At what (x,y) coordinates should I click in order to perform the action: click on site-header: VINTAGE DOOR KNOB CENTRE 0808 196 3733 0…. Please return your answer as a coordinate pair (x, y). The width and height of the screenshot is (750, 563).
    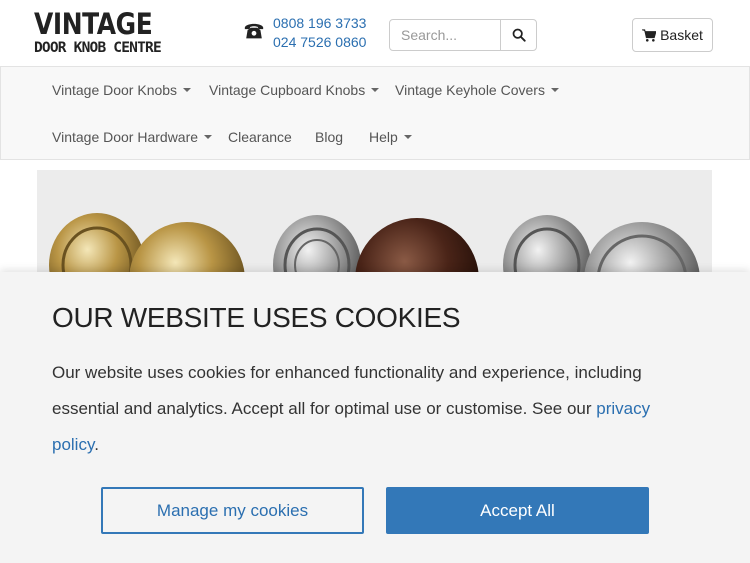
    Looking at the image, I should click on (375, 33).